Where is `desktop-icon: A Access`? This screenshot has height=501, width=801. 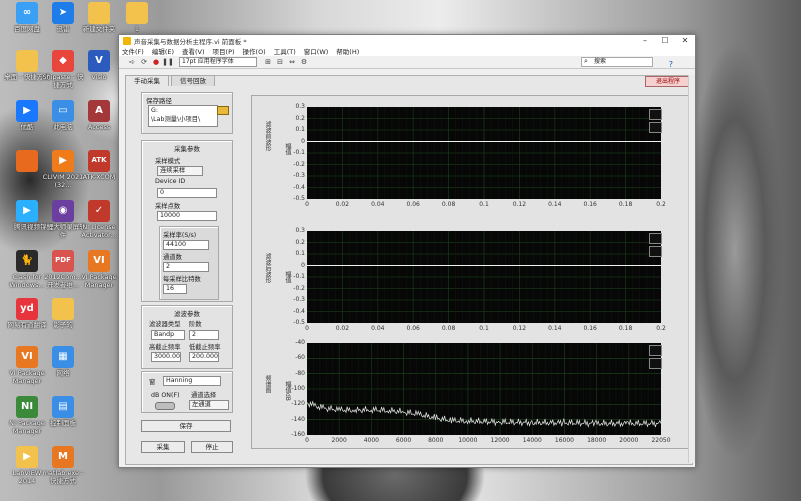 desktop-icon: A Access is located at coordinates (99, 116).